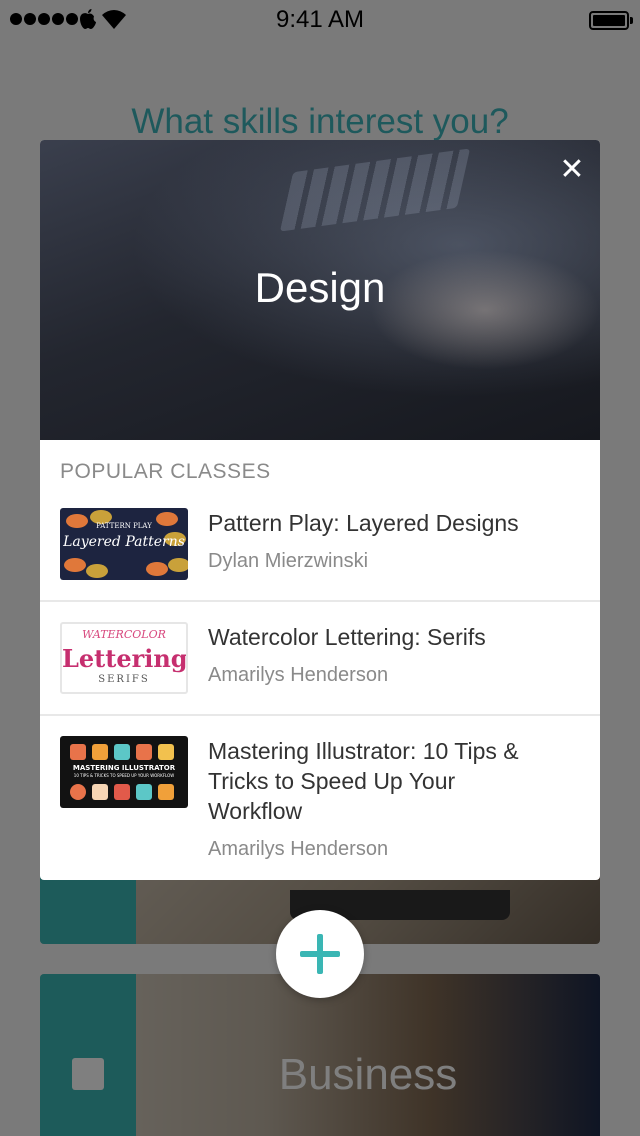  Describe the element at coordinates (363, 751) in the screenshot. I see `class-title-line-1: Mastering Illustrator: 10 Tips &` at that location.